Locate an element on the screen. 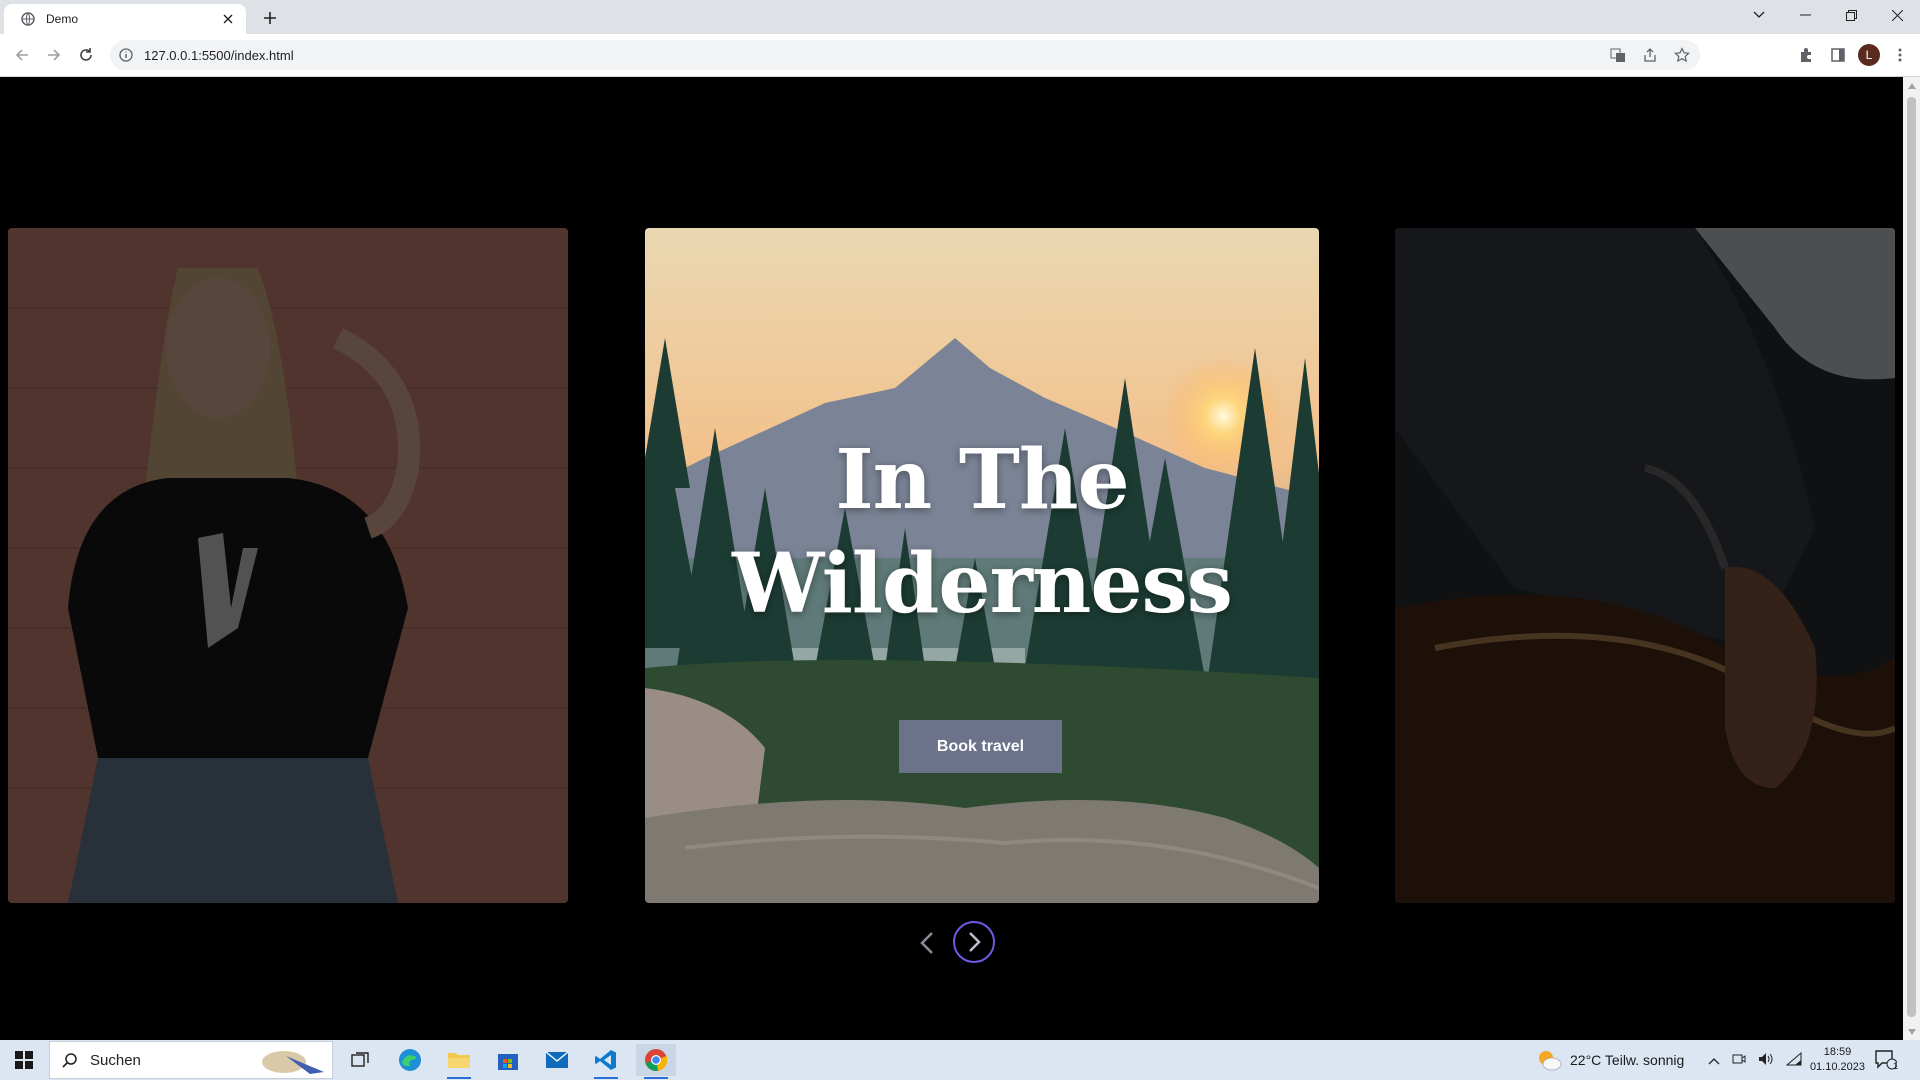 The height and width of the screenshot is (1080, 1920). scroll-down-arrow-icon is located at coordinates (1911, 1031).